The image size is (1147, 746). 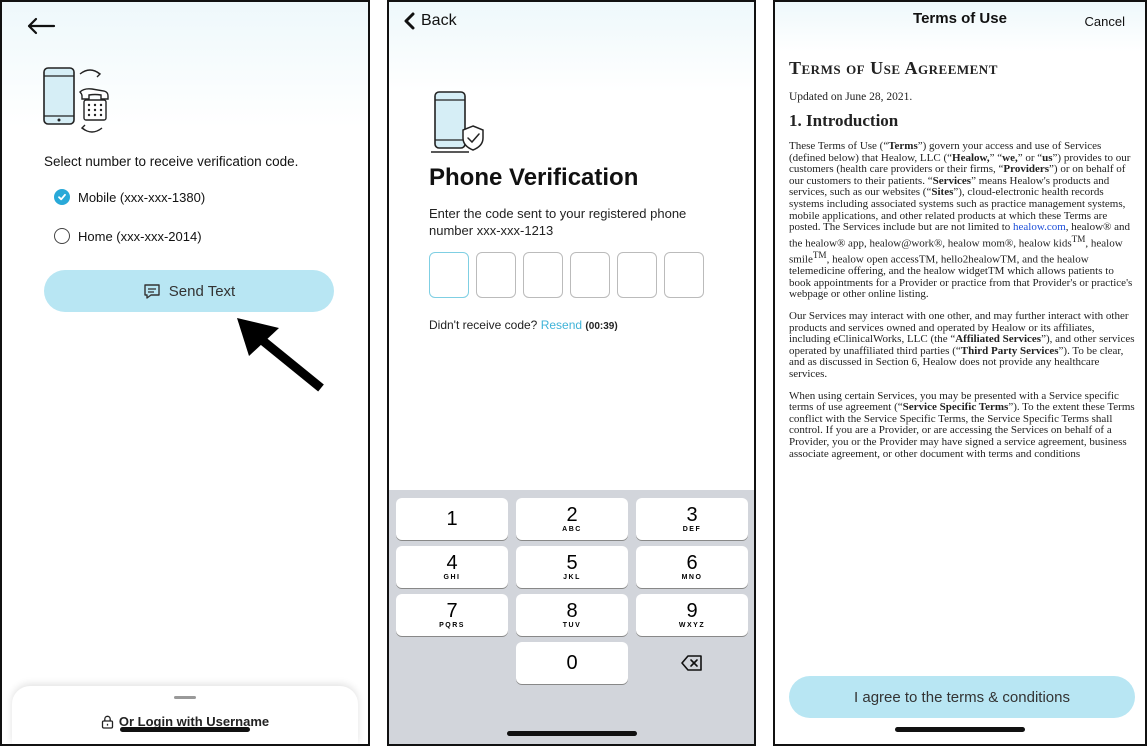 I want to click on key-number: 4, so click(x=452, y=563).